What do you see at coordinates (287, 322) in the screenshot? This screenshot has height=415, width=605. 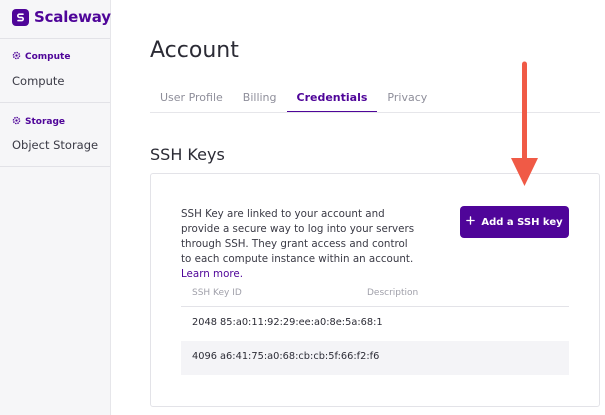 I see `ssh-key-id: 2048 85:a0:11:92:29:ee:a0:8e:5a:68:1` at bounding box center [287, 322].